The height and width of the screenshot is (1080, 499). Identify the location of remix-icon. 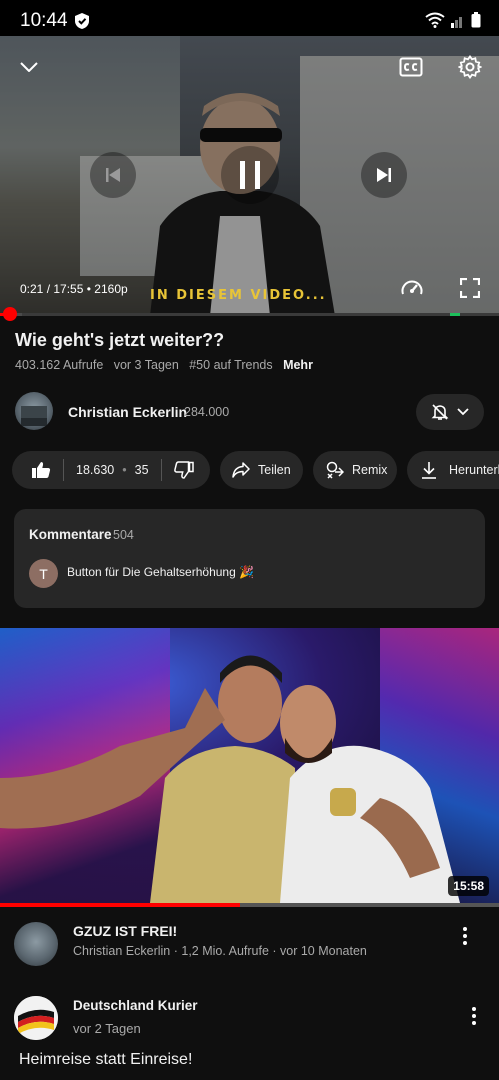
(335, 470).